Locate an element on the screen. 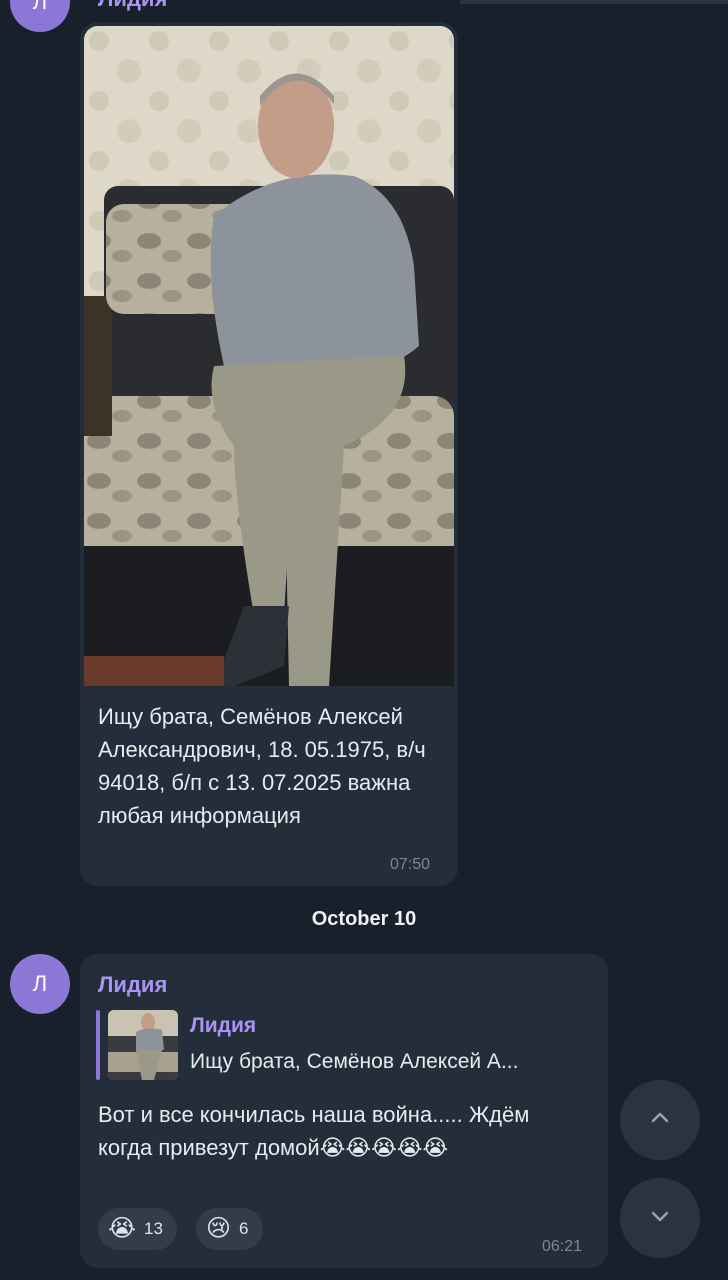 The width and height of the screenshot is (728, 1280). scroll-down-button is located at coordinates (660, 1218).